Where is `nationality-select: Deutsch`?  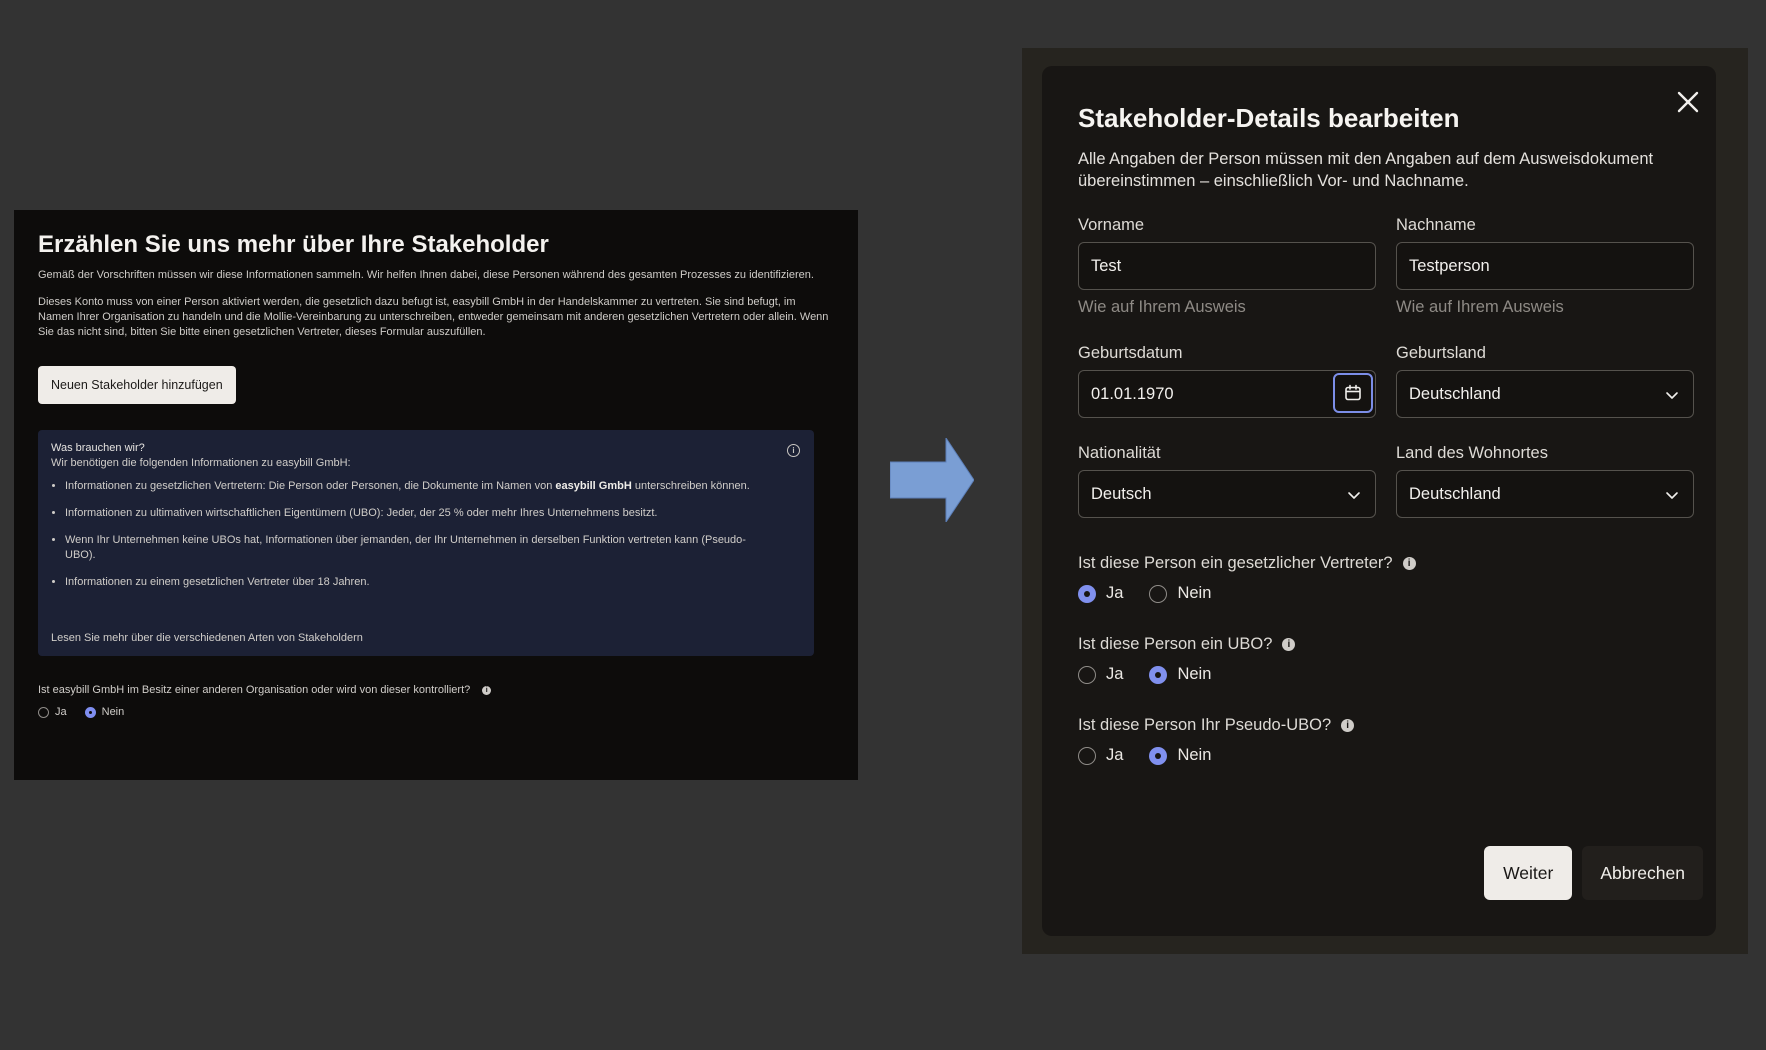
nationality-select: Deutsch is located at coordinates (1227, 494).